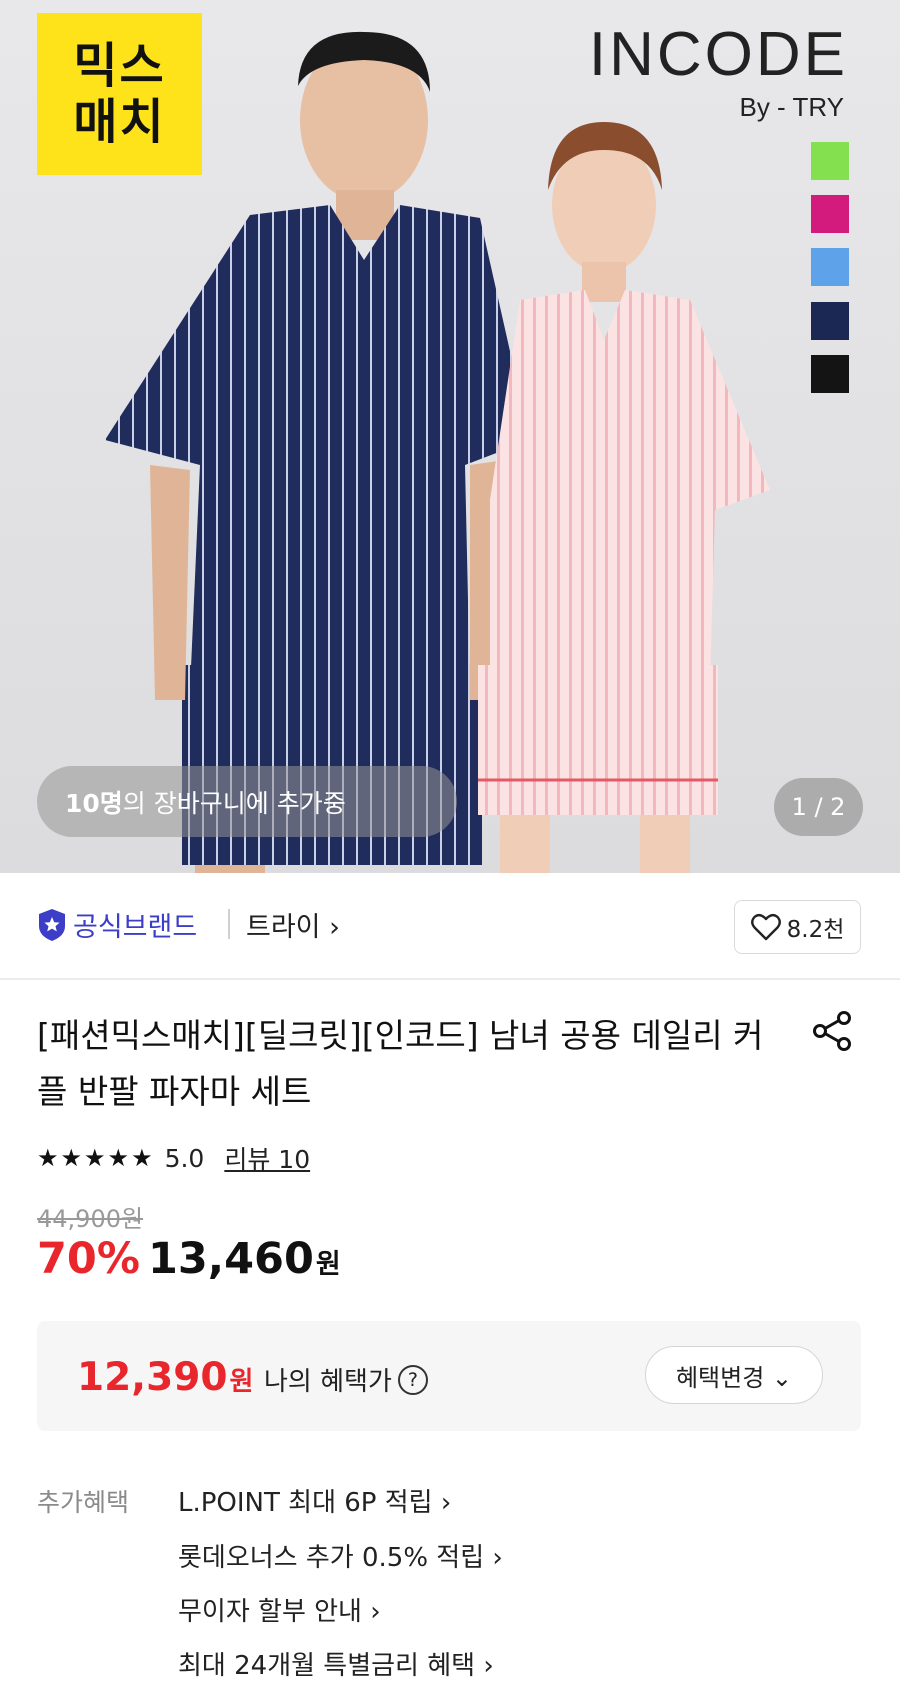 This screenshot has width=900, height=1691. I want to click on mix-match-badge: 믹스 매치, so click(119, 94).